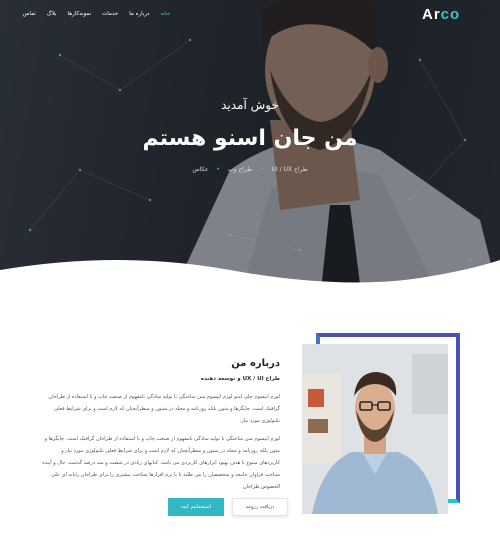 This screenshot has width=500, height=540. Describe the element at coordinates (289, 169) in the screenshot. I see `hero-tag-ui-ux: طراح UI / UX` at that location.